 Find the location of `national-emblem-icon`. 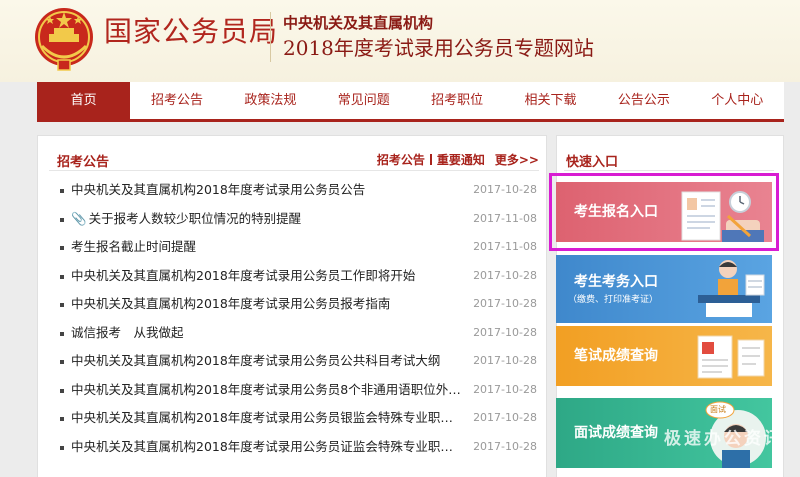

national-emblem-icon is located at coordinates (64, 39).